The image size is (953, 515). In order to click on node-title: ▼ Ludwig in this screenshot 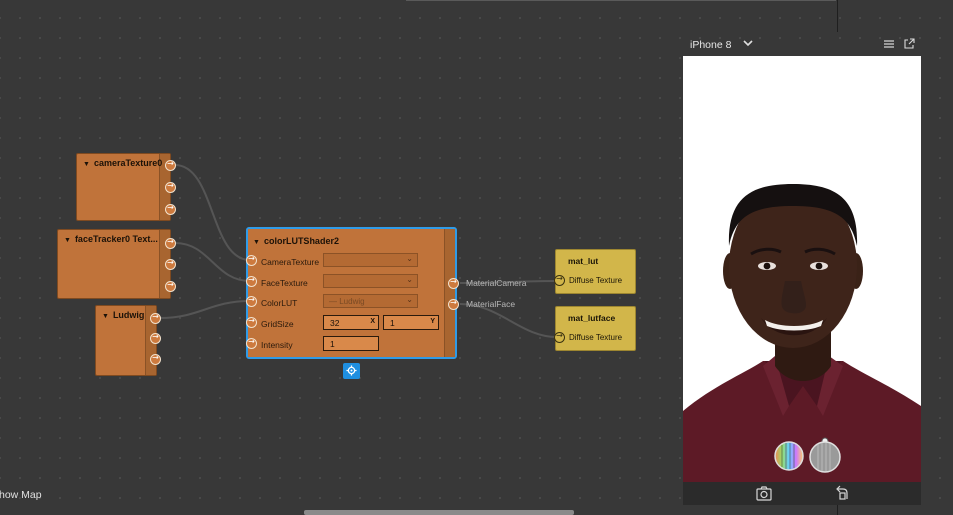, I will do `click(123, 315)`.